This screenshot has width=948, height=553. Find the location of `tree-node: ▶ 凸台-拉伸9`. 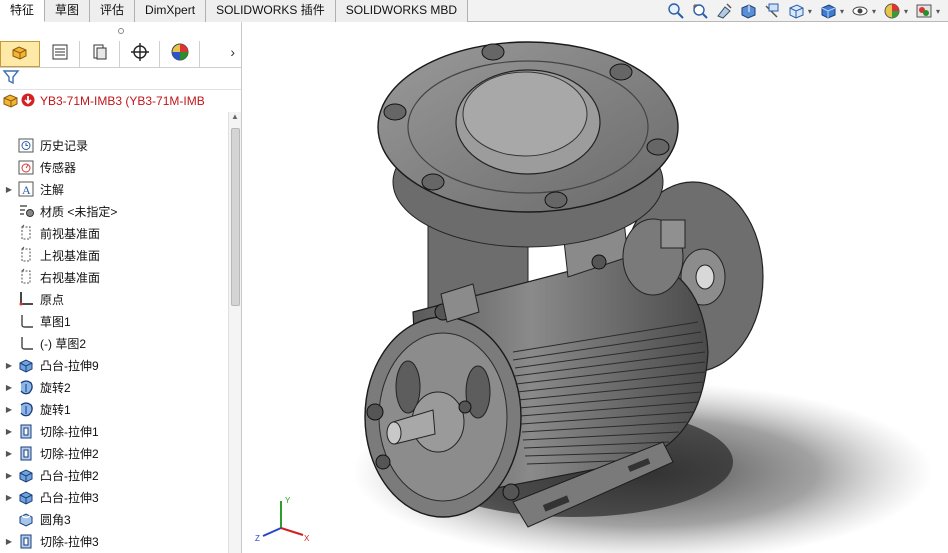

tree-node: ▶ 凸台-拉伸9 is located at coordinates (114, 365).